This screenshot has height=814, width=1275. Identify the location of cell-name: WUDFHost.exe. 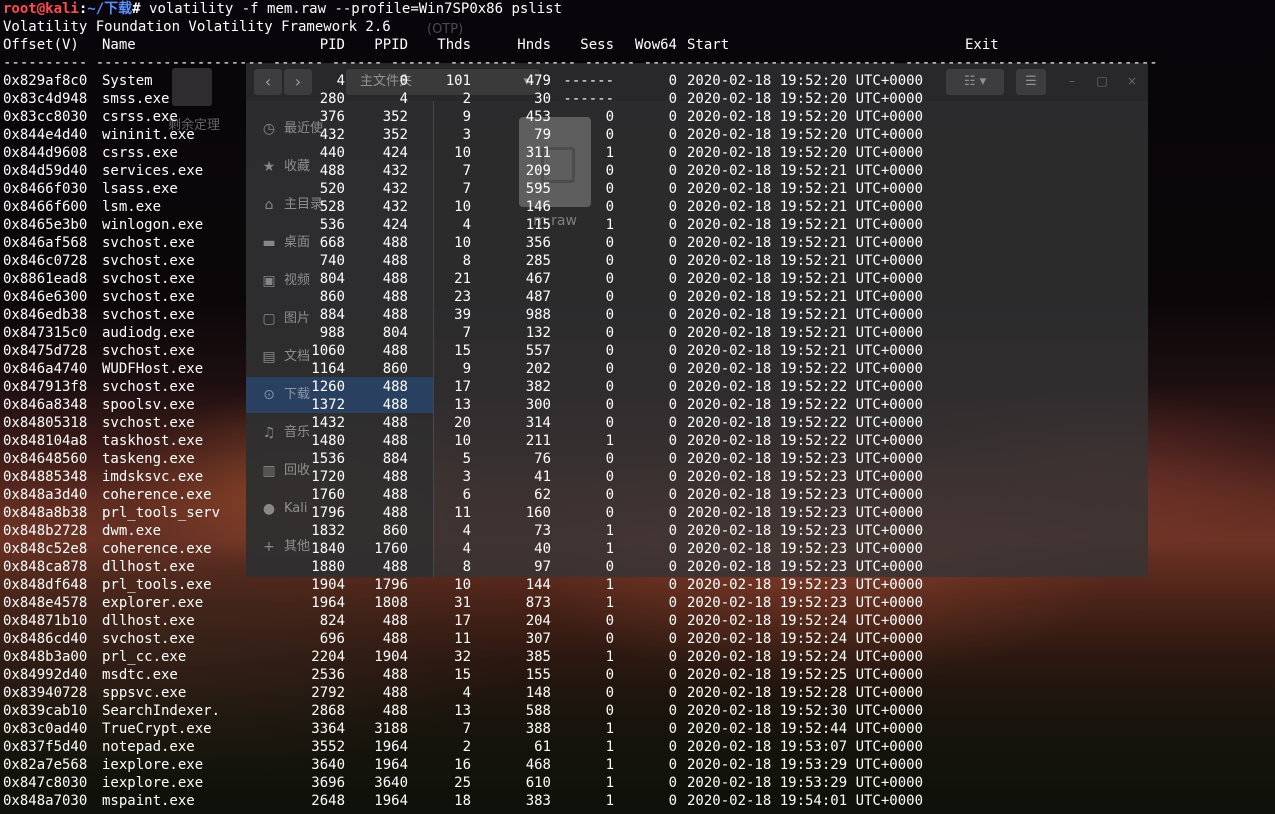
(153, 369).